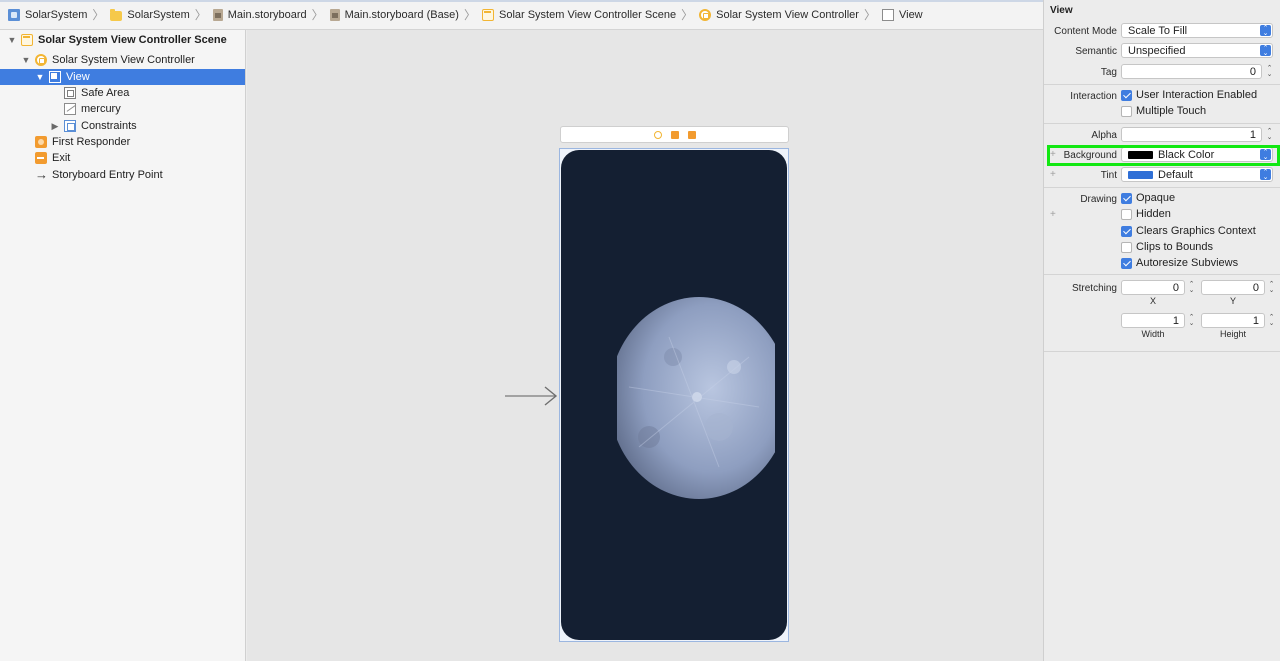 This screenshot has width=1280, height=661. I want to click on y-label: Y, so click(1232, 301).